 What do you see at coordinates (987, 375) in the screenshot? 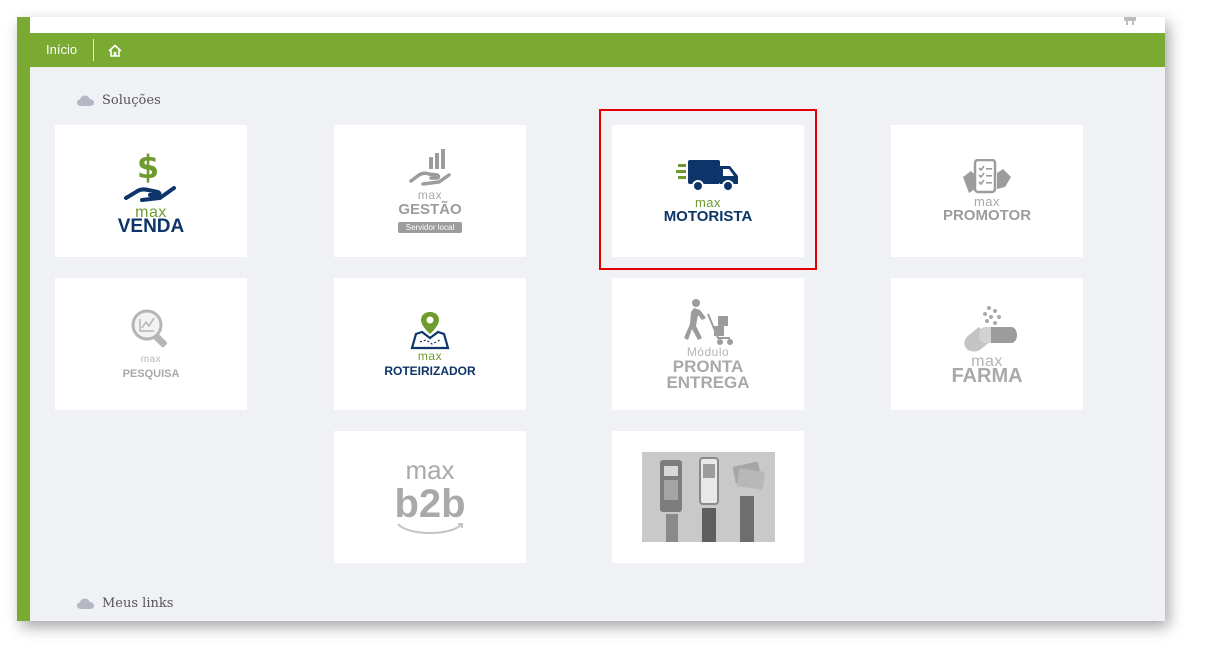
I see `card-title: FARMA` at bounding box center [987, 375].